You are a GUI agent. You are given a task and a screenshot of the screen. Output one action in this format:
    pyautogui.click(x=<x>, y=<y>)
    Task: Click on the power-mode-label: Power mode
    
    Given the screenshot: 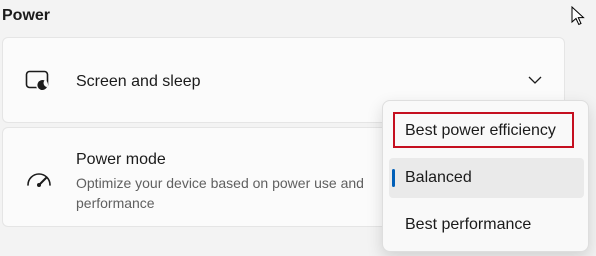 What is the action you would take?
    pyautogui.click(x=121, y=159)
    